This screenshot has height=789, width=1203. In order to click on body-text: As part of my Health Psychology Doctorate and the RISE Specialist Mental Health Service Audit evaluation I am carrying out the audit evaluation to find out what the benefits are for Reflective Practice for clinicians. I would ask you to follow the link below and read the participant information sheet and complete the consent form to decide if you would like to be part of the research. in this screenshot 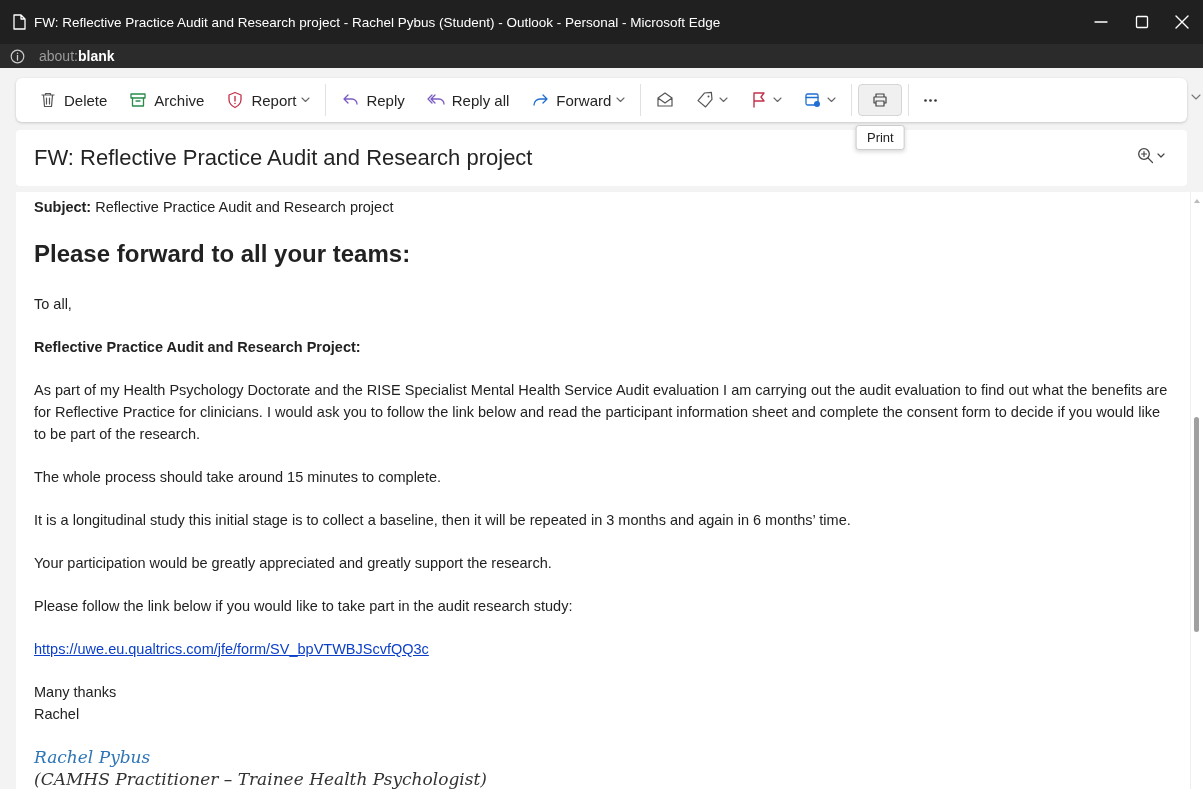, I will do `click(601, 412)`.